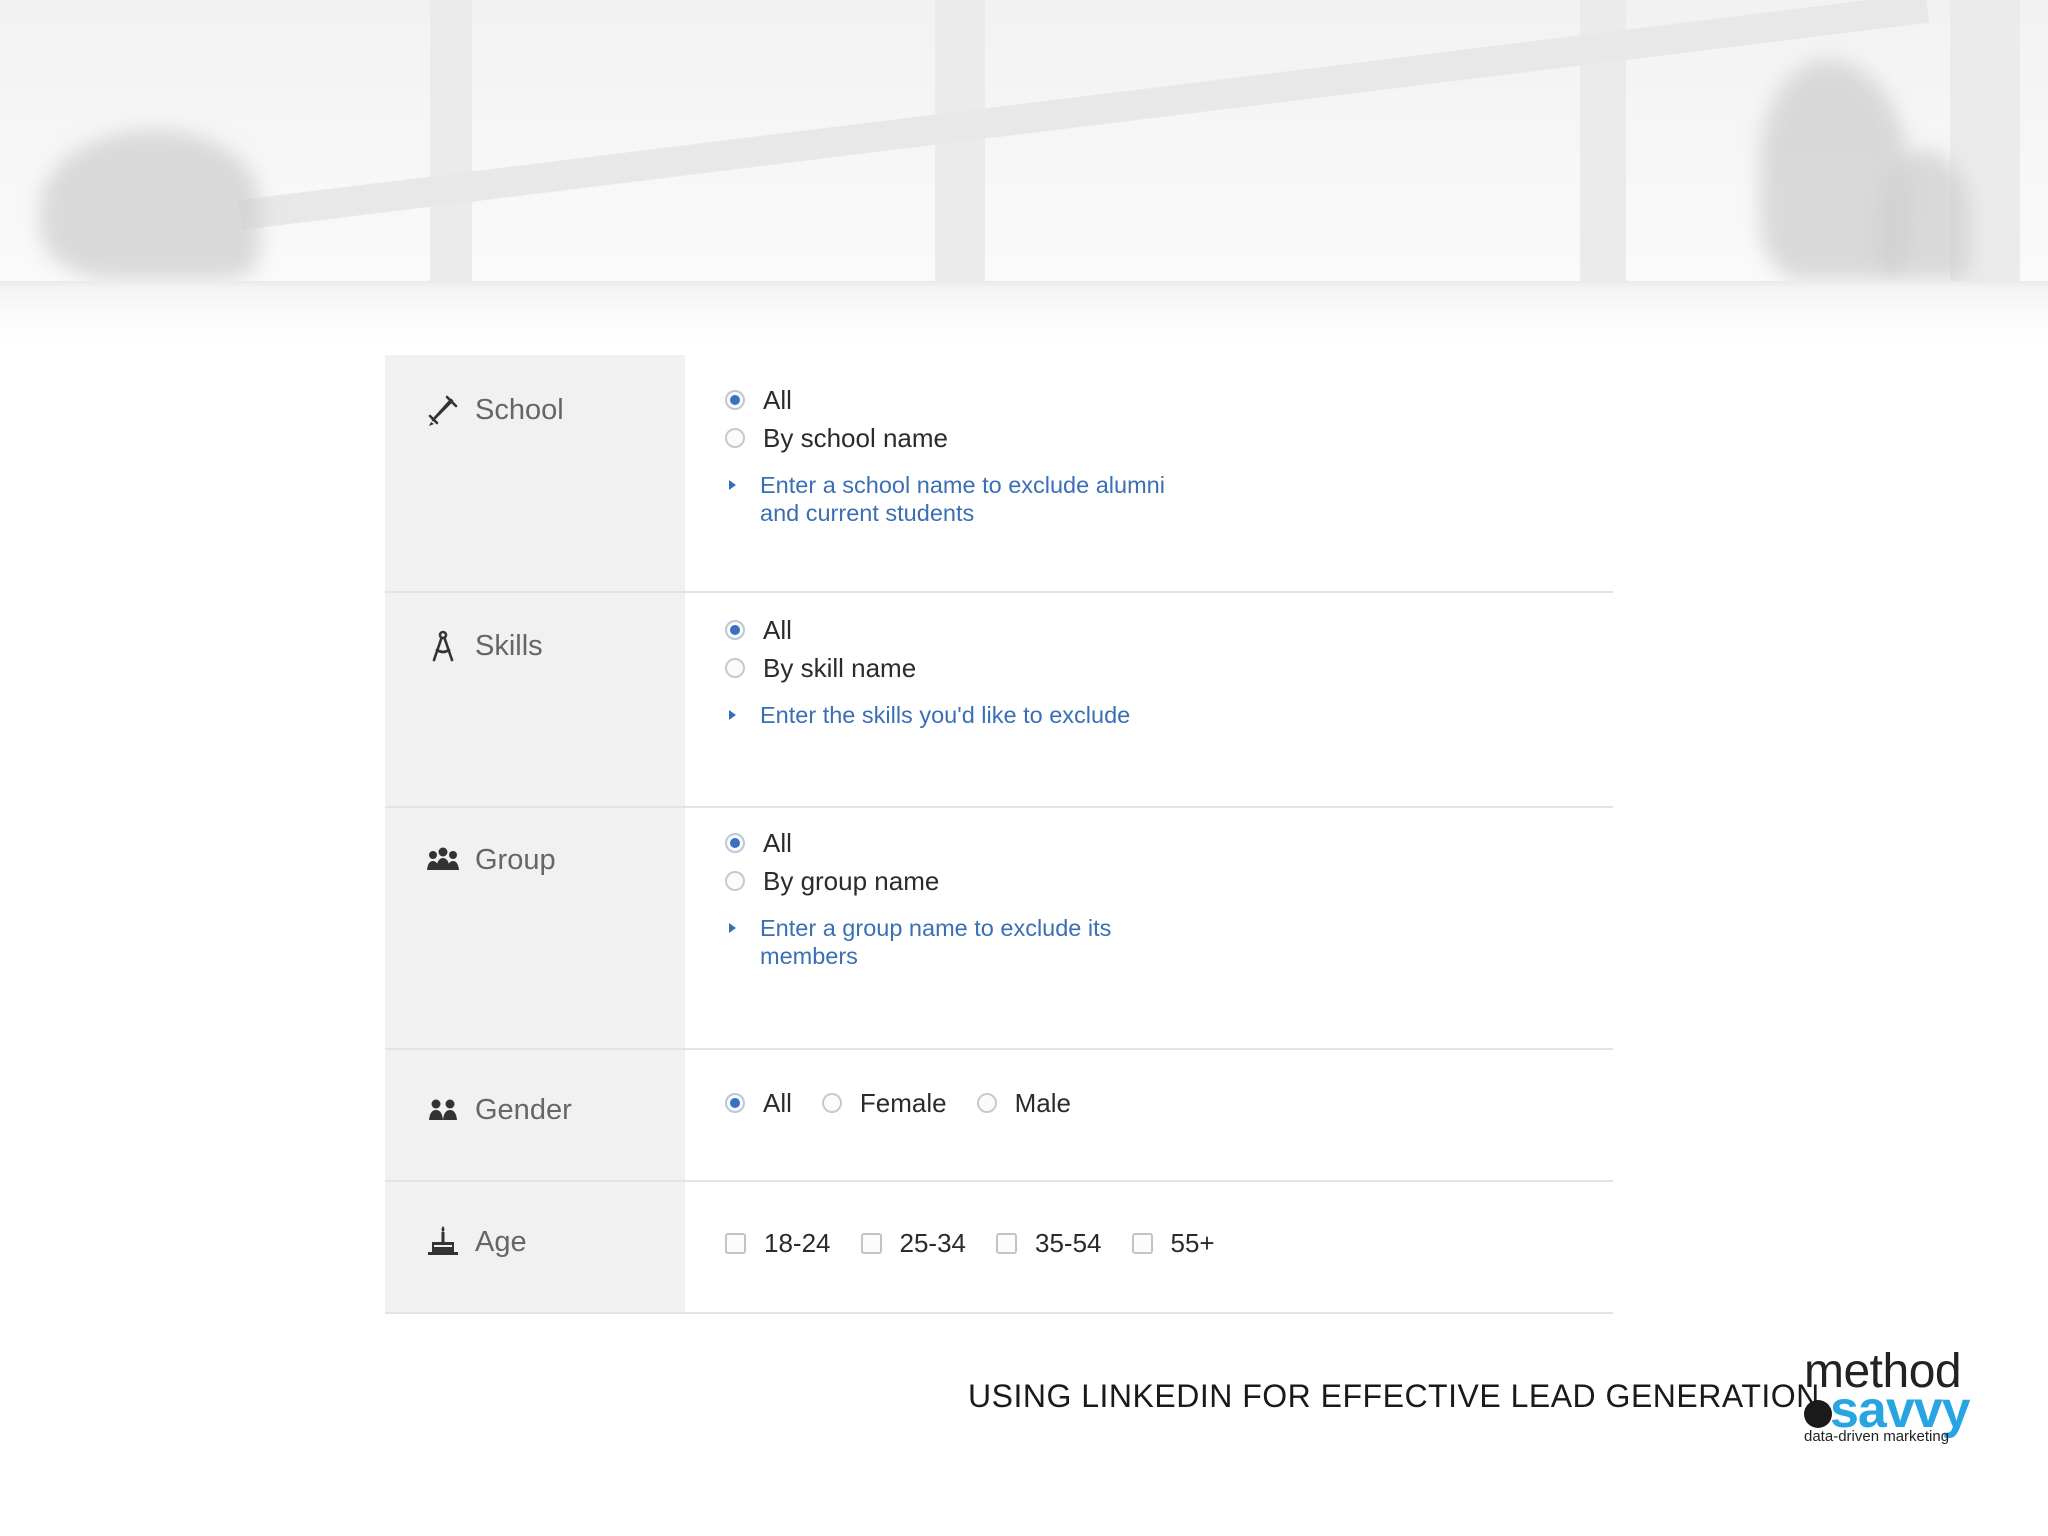  What do you see at coordinates (778, 1243) in the screenshot?
I see `age-option-18-24: 18-24` at bounding box center [778, 1243].